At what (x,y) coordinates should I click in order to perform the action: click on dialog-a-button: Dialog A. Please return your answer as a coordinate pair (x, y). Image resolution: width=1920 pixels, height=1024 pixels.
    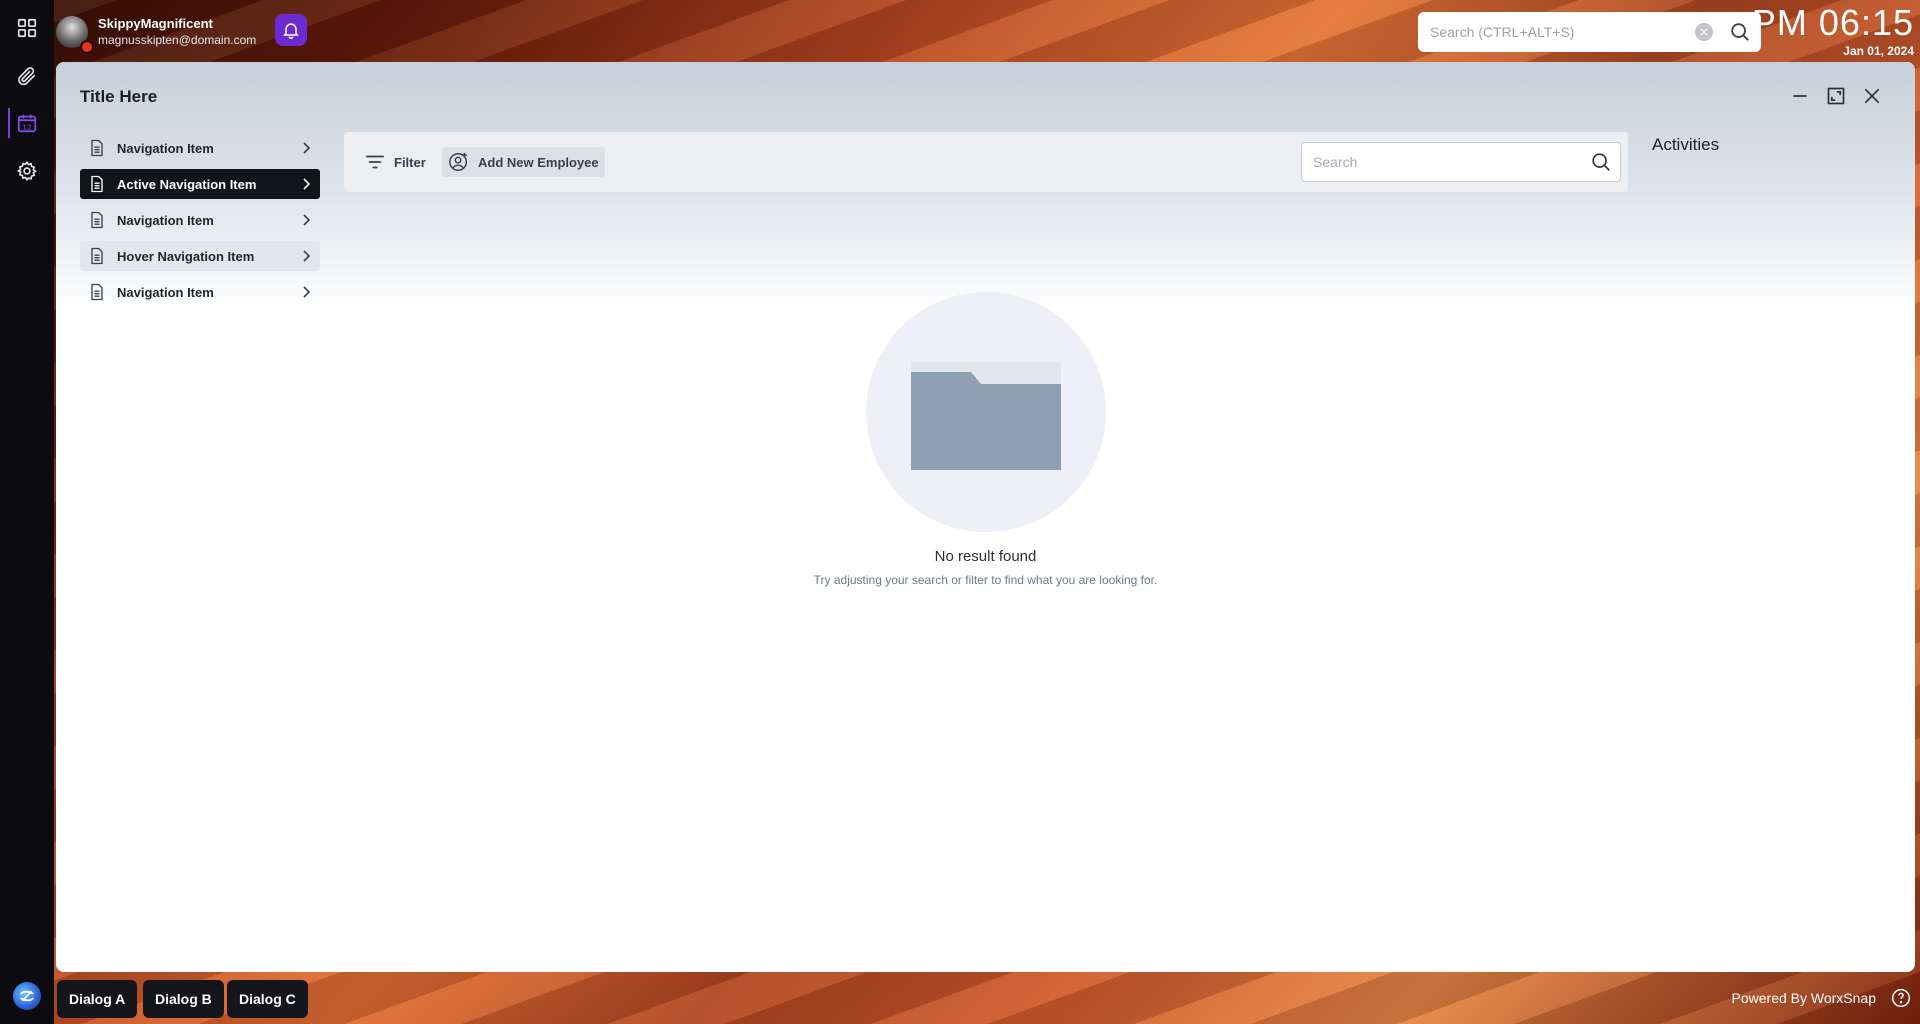
    Looking at the image, I should click on (97, 999).